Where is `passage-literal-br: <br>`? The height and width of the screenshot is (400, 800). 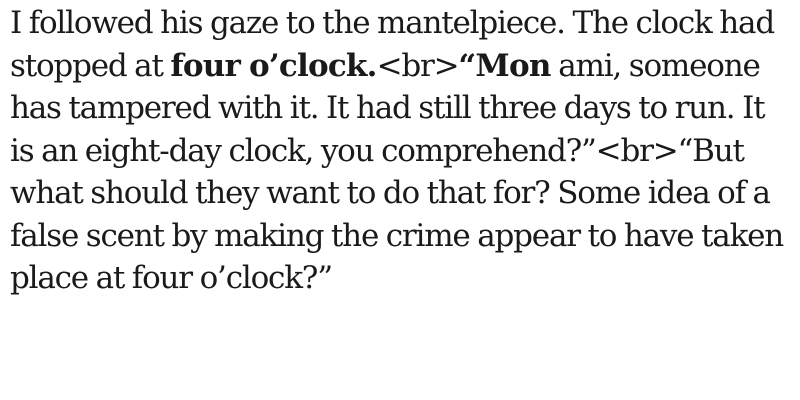 passage-literal-br: <br> is located at coordinates (418, 65).